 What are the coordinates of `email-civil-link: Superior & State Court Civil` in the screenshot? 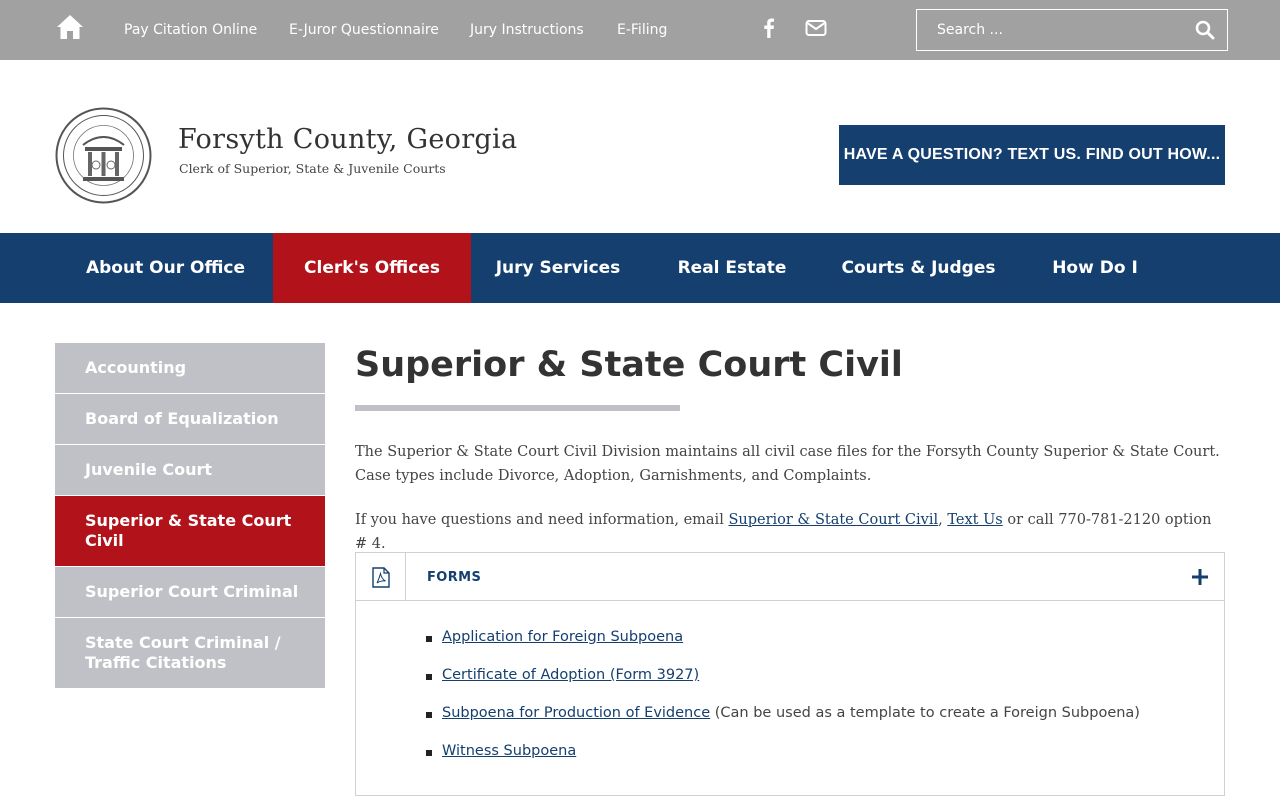 It's located at (833, 520).